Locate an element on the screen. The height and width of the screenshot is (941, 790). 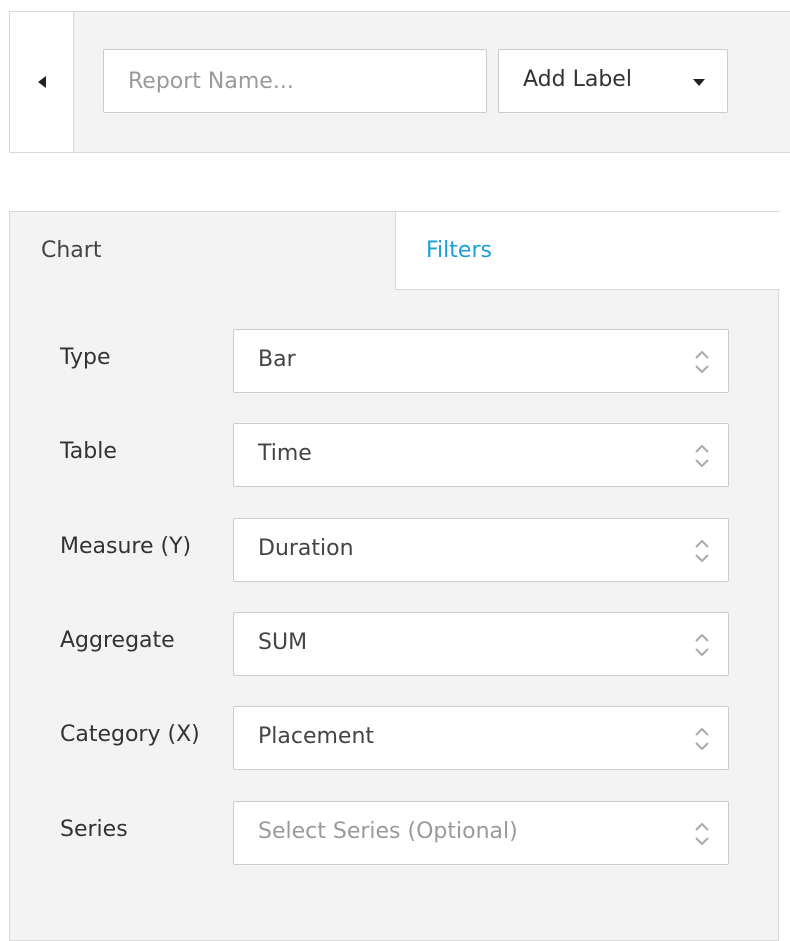
back-button is located at coordinates (42, 82).